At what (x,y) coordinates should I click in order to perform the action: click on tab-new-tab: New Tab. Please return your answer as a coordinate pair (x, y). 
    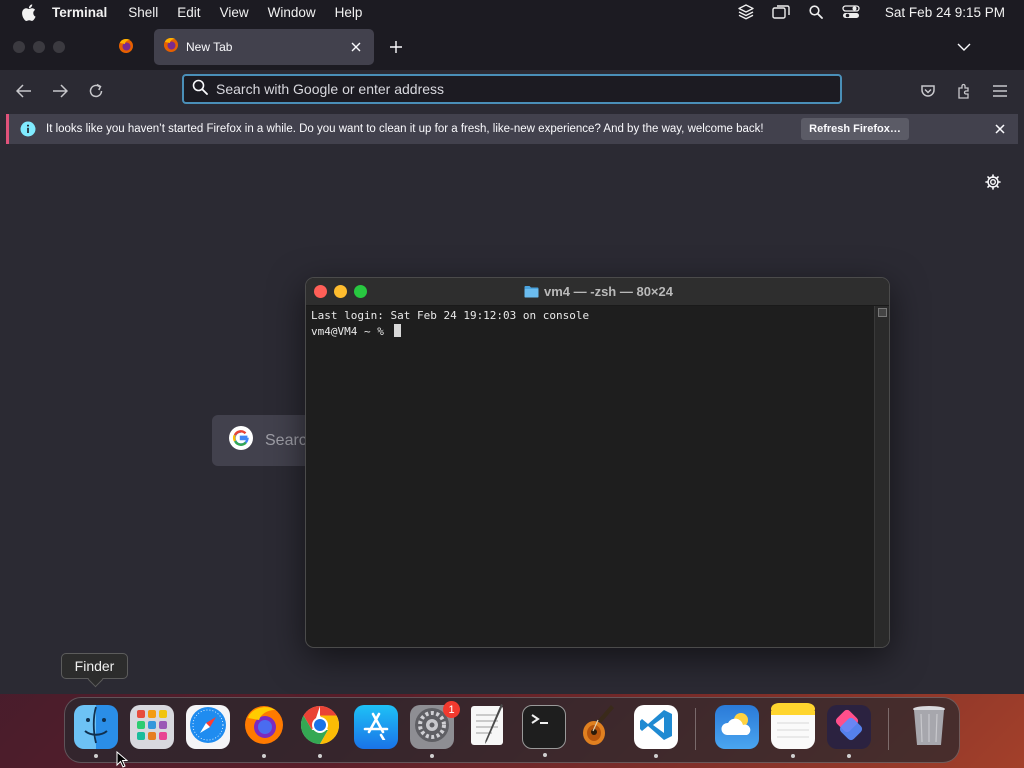
    Looking at the image, I should click on (264, 47).